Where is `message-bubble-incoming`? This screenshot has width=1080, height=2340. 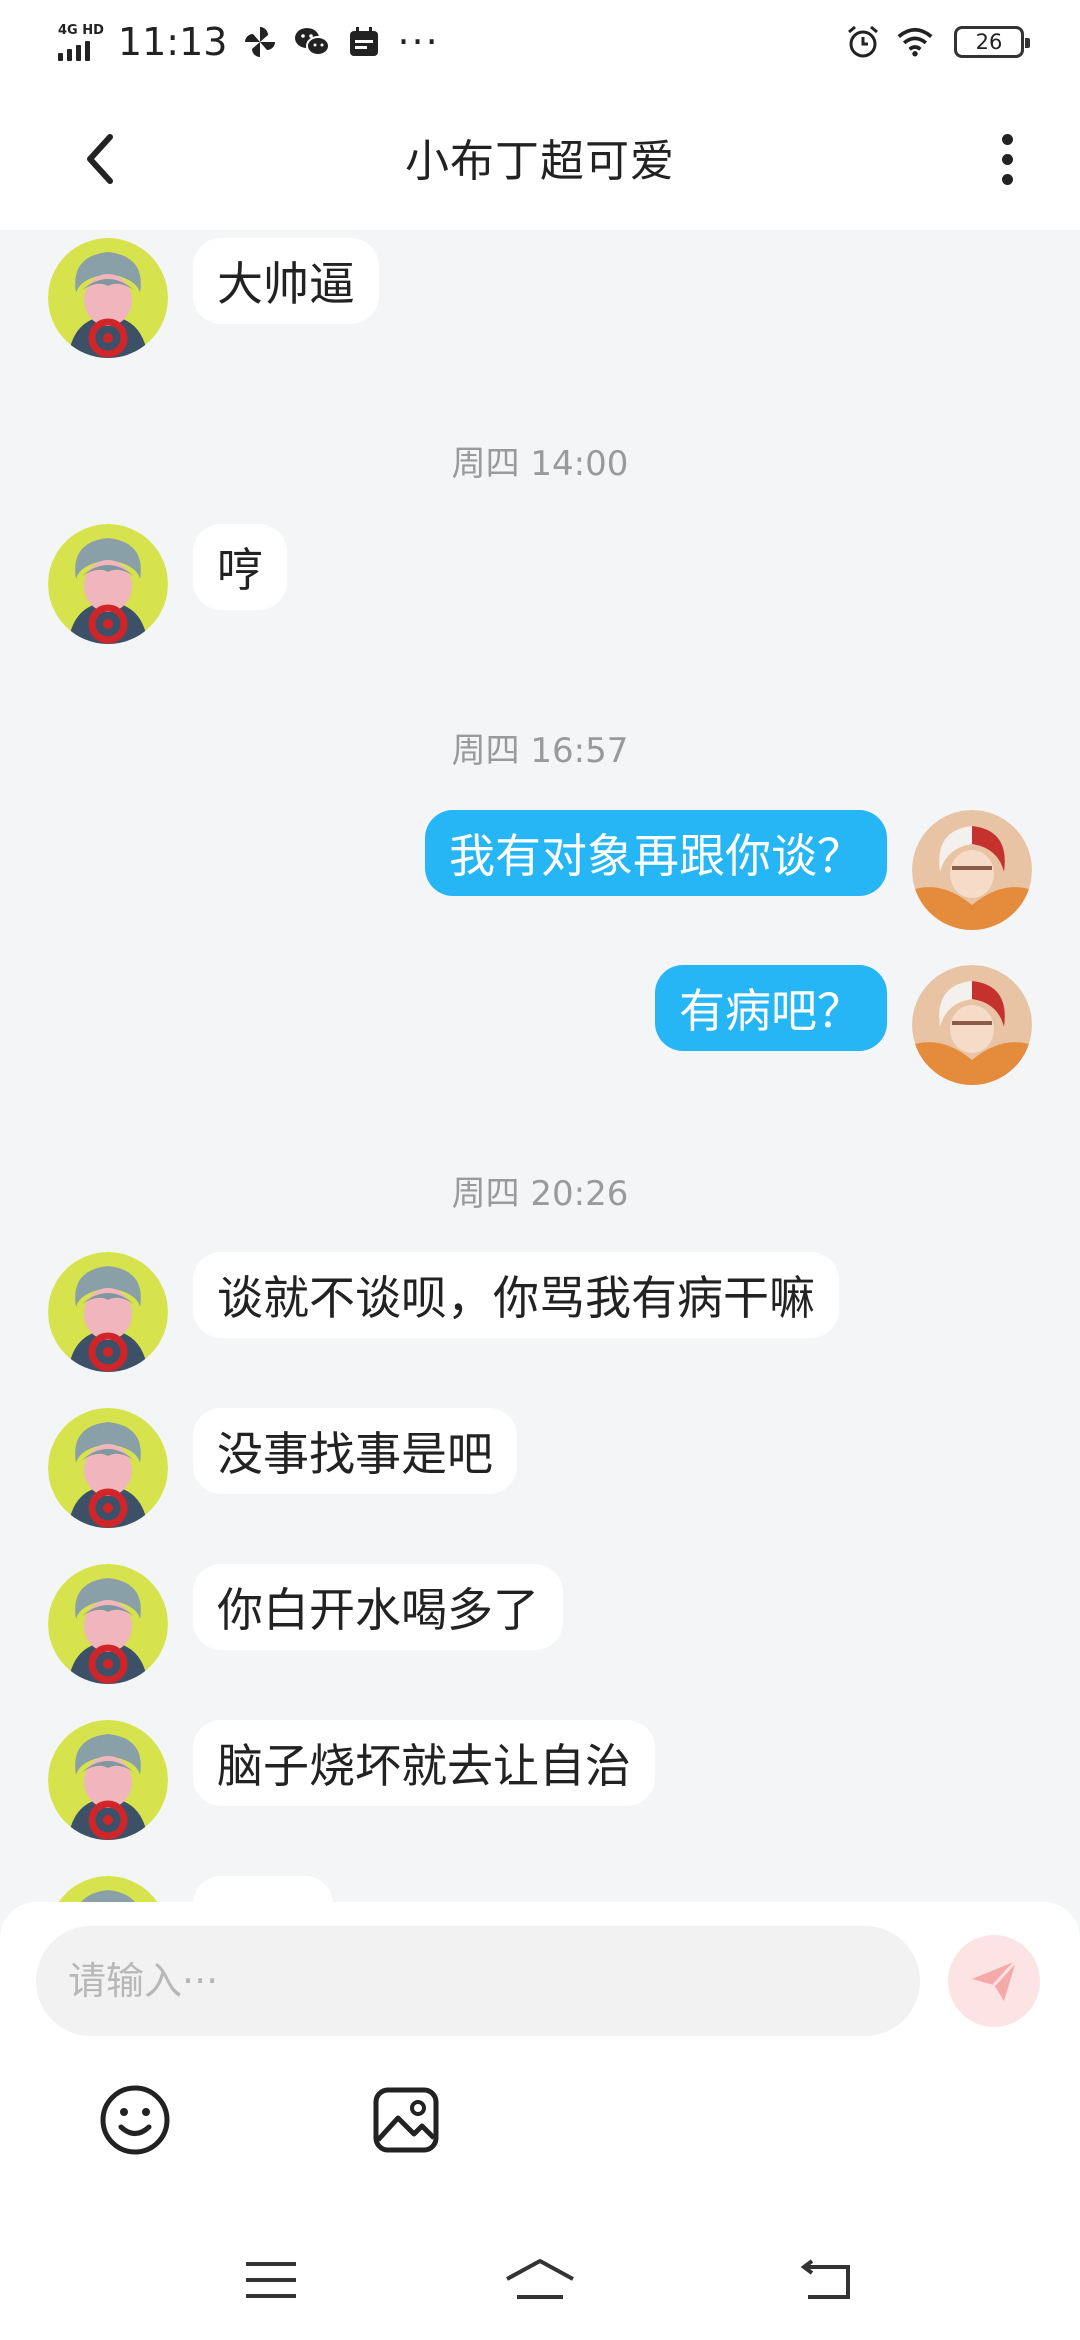
message-bubble-incoming is located at coordinates (263, 1889).